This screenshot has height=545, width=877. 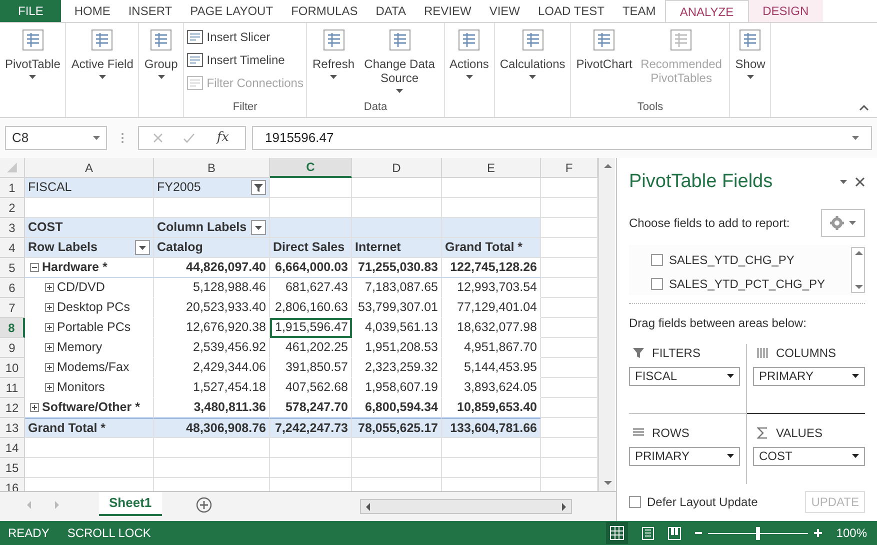 What do you see at coordinates (617, 533) in the screenshot?
I see `grid-view-icon` at bounding box center [617, 533].